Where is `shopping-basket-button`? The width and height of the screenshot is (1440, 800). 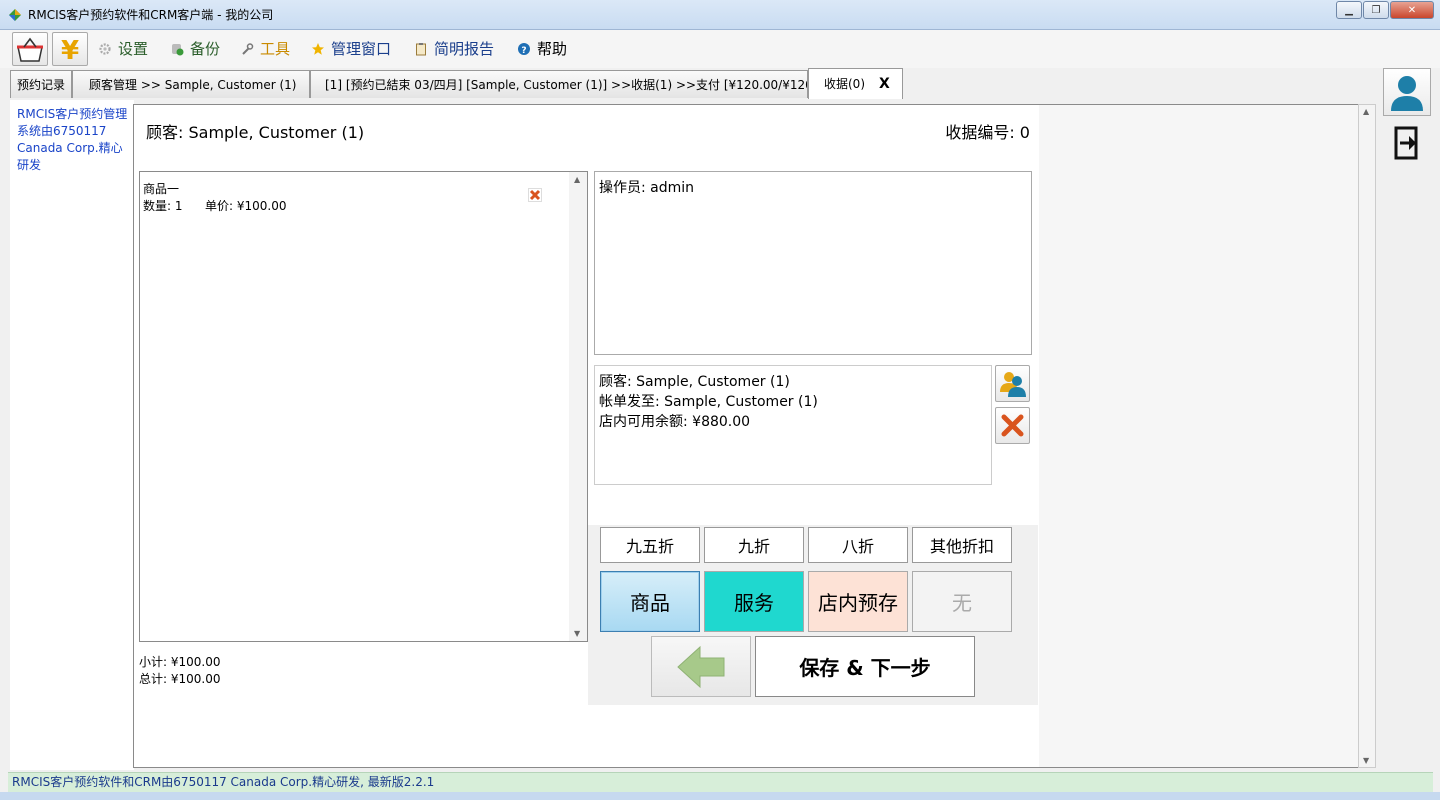
shopping-basket-button is located at coordinates (30, 49).